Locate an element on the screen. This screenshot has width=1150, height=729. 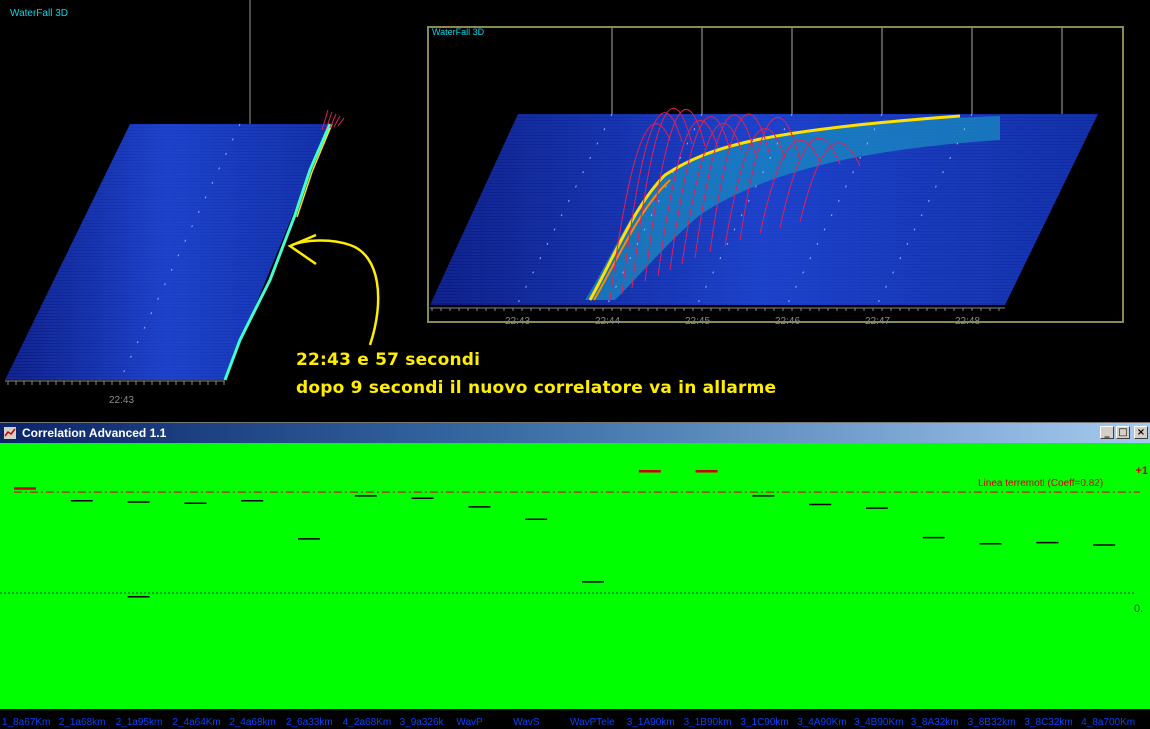
annotation-line-1: 22:43 e 57 secondi is located at coordinates (388, 360).